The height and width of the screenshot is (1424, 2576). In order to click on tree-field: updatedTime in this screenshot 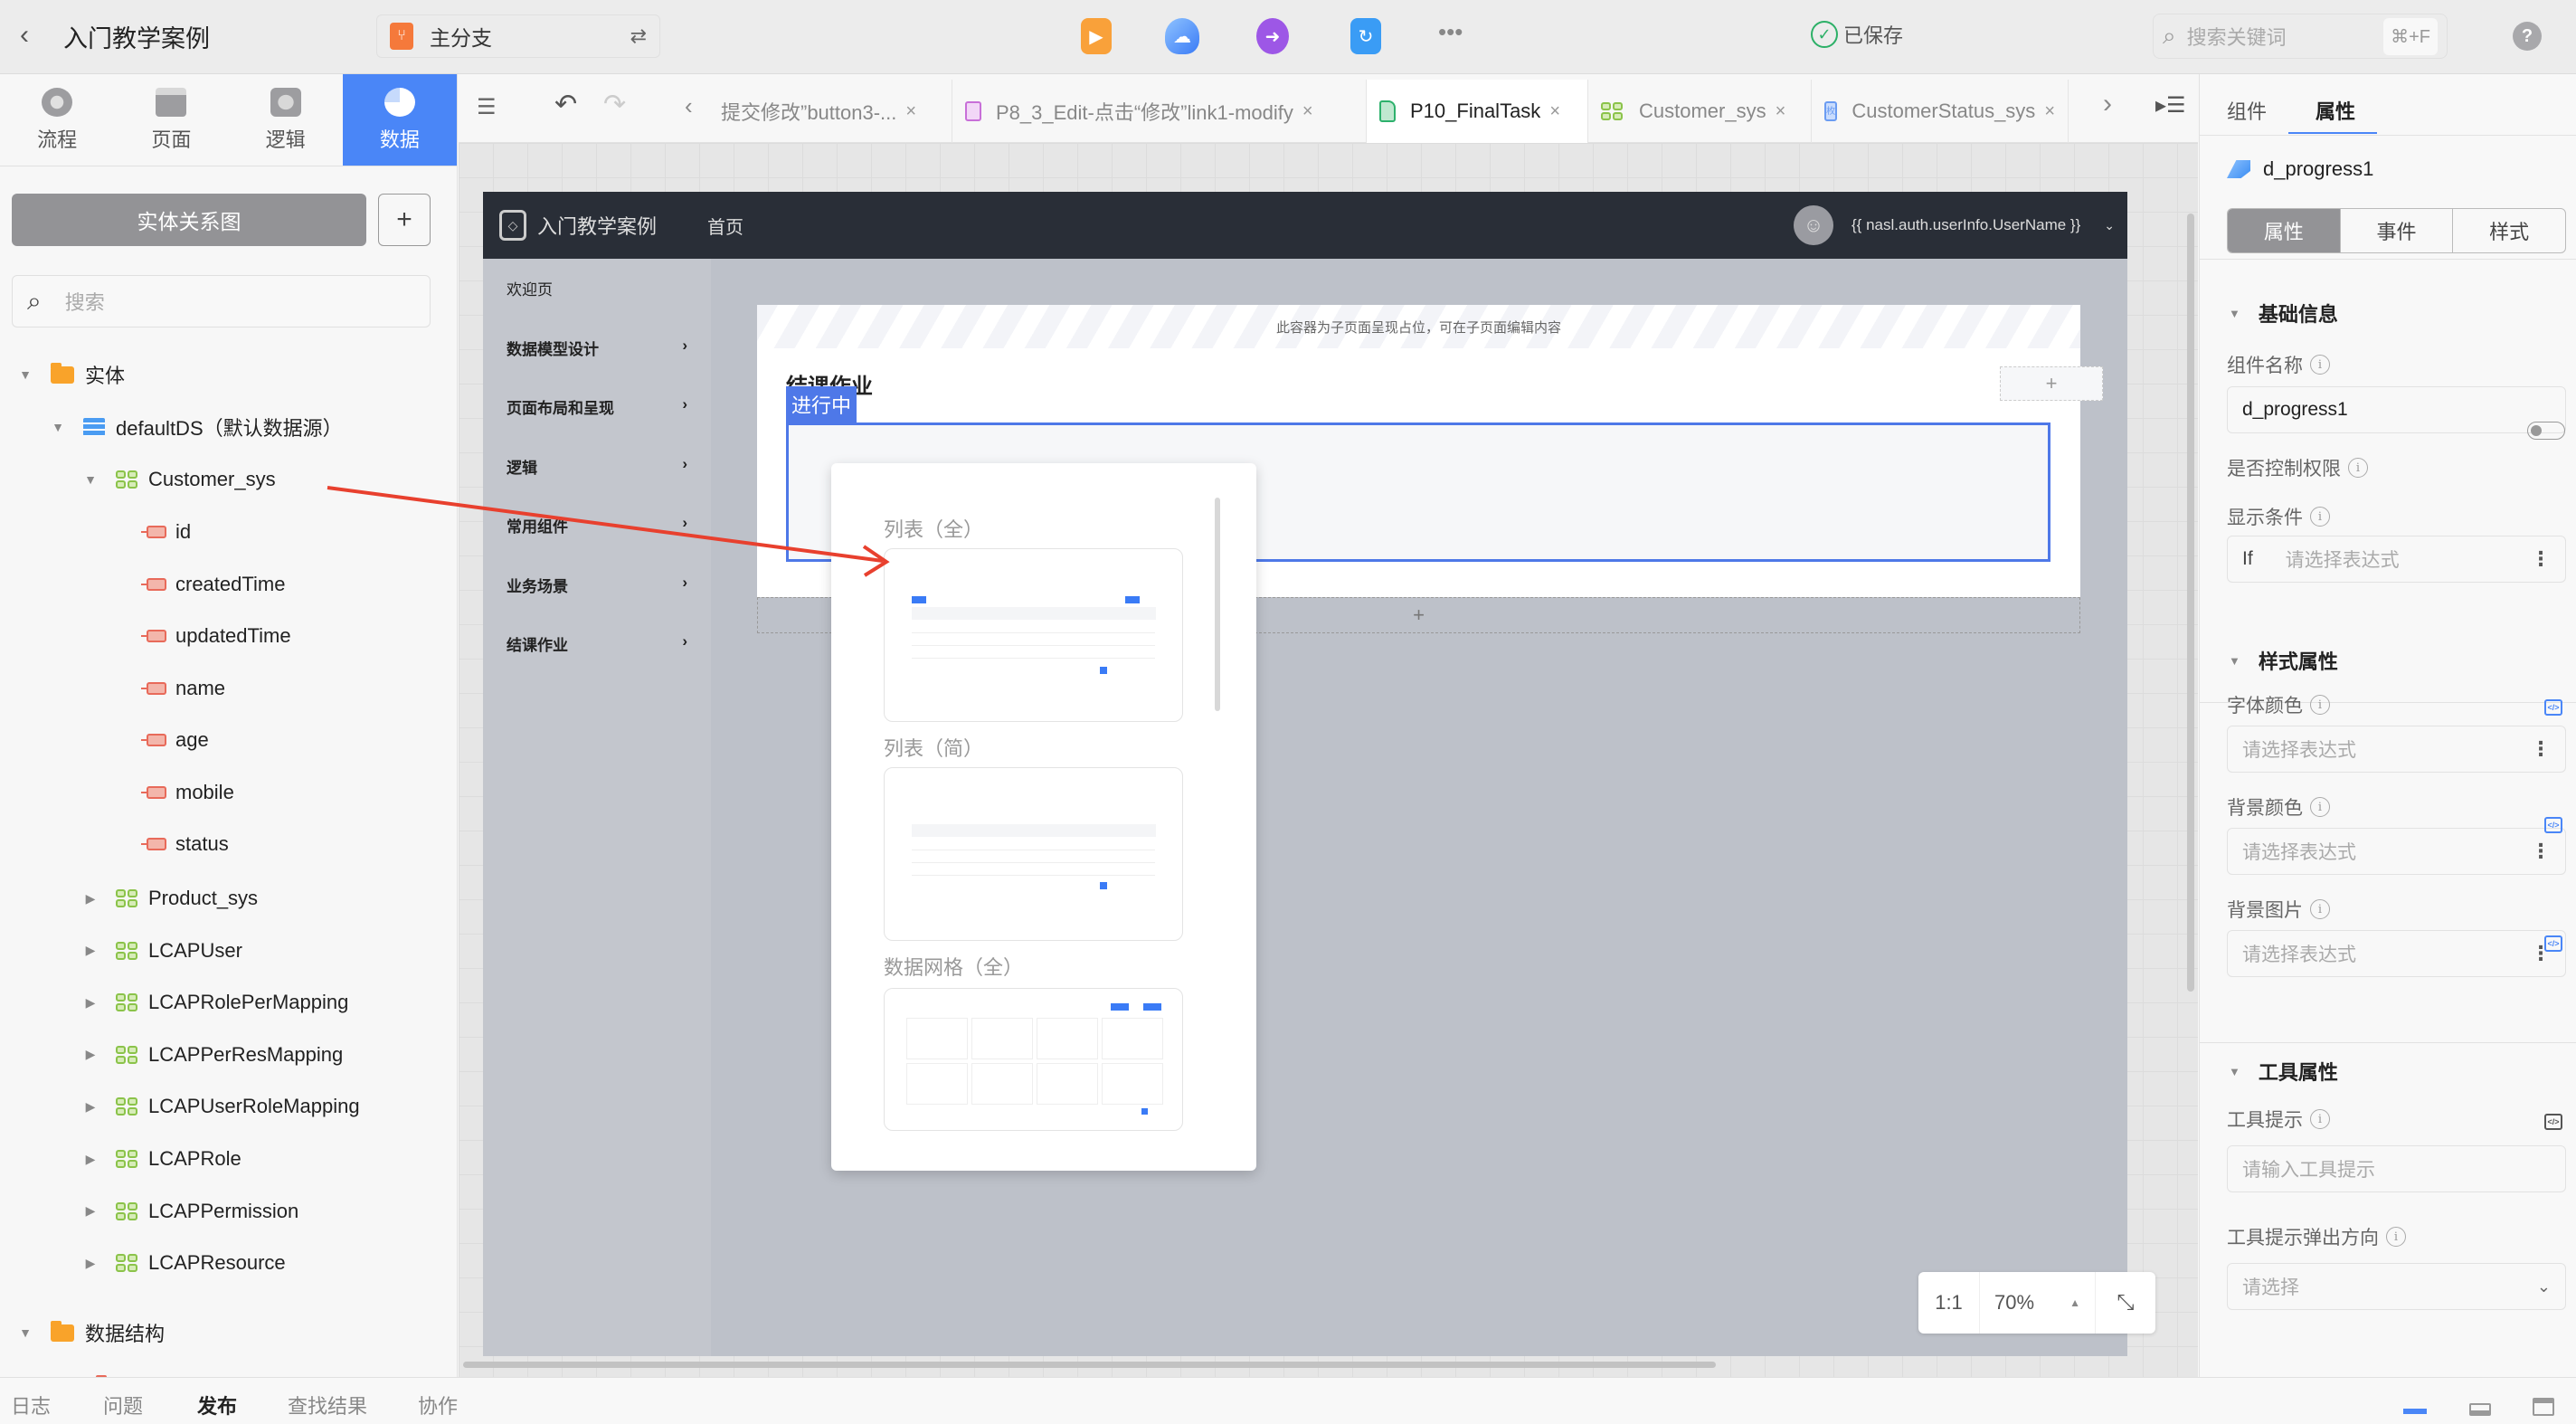, I will do `click(216, 636)`.